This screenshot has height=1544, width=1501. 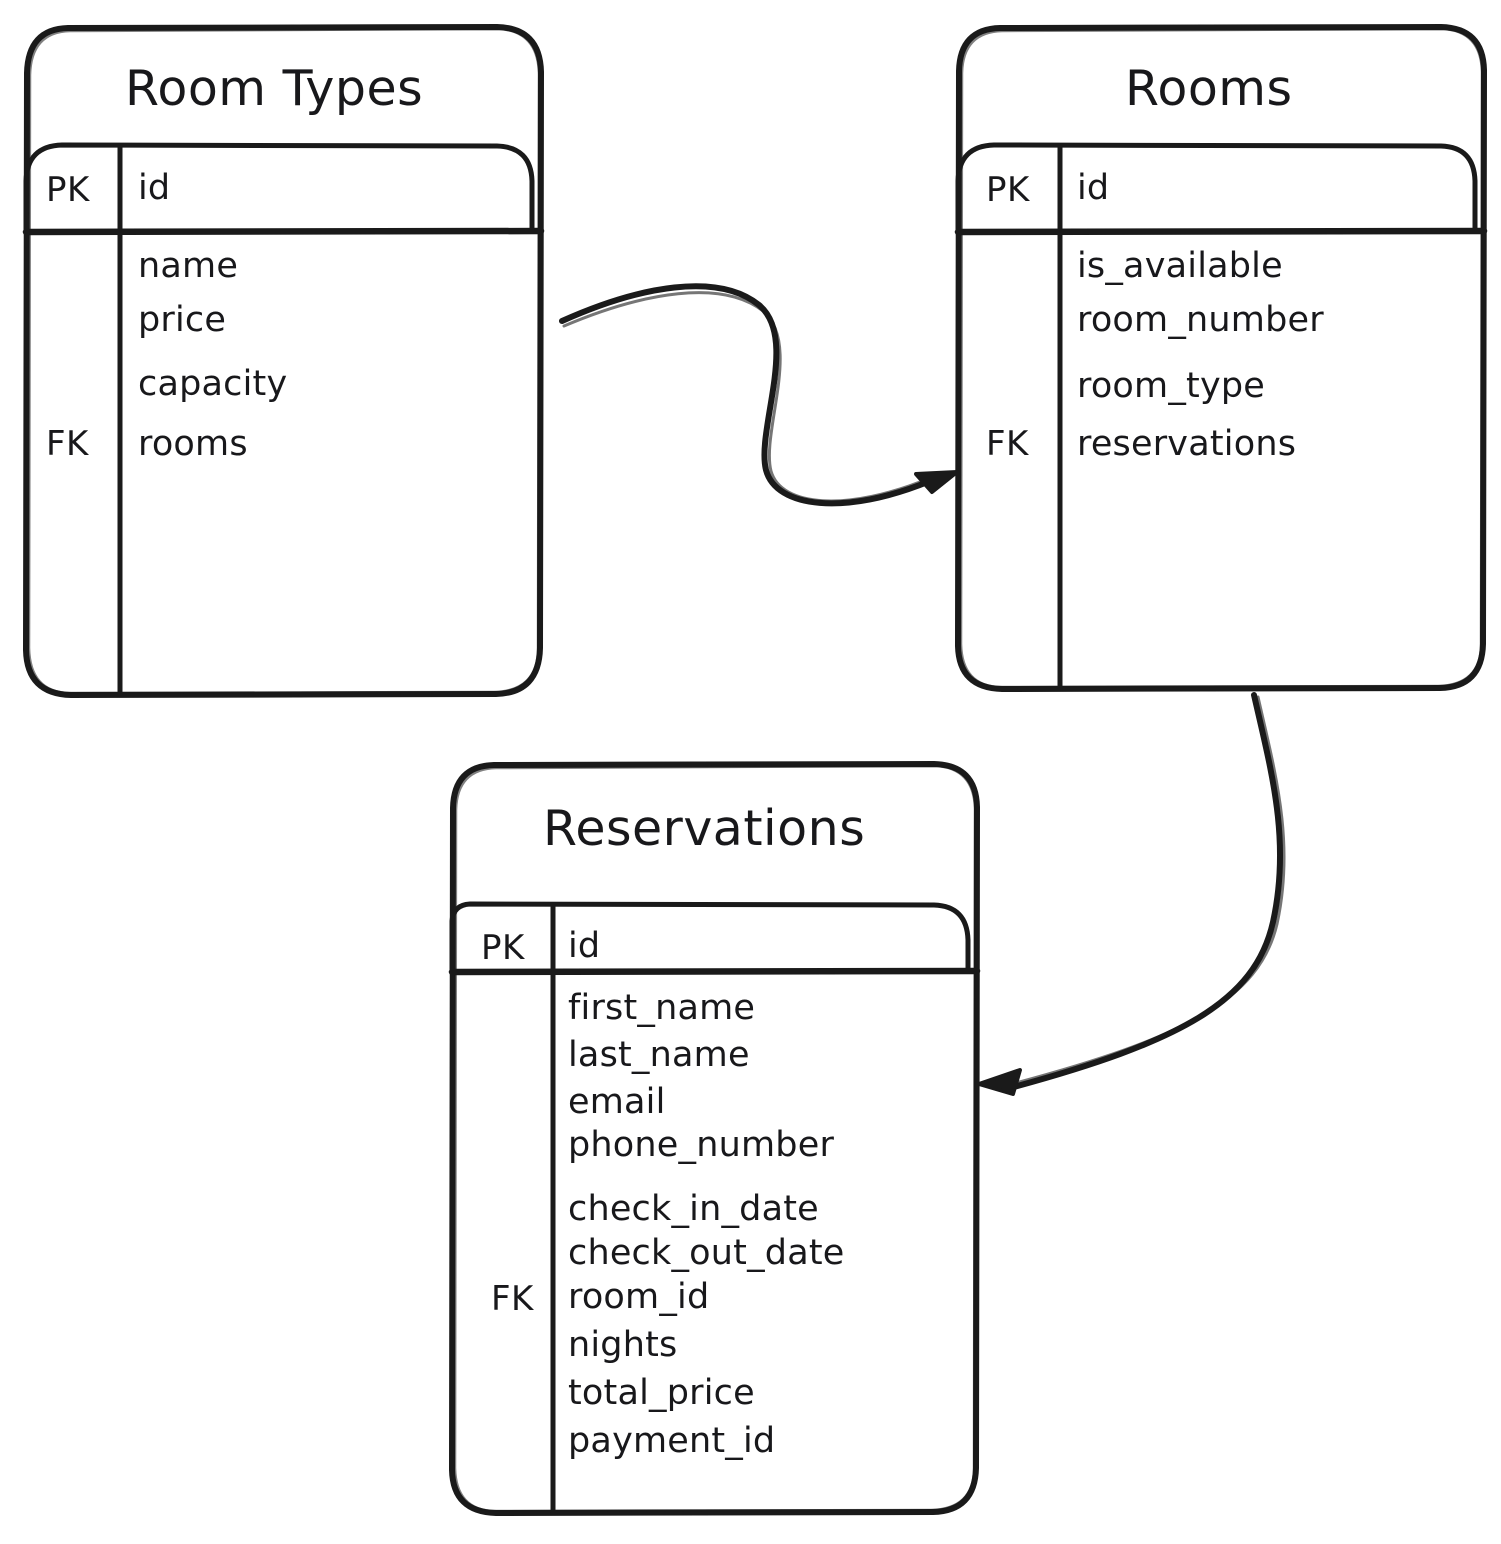 I want to click on entity-reservations-pk-divider, so click(x=714, y=971).